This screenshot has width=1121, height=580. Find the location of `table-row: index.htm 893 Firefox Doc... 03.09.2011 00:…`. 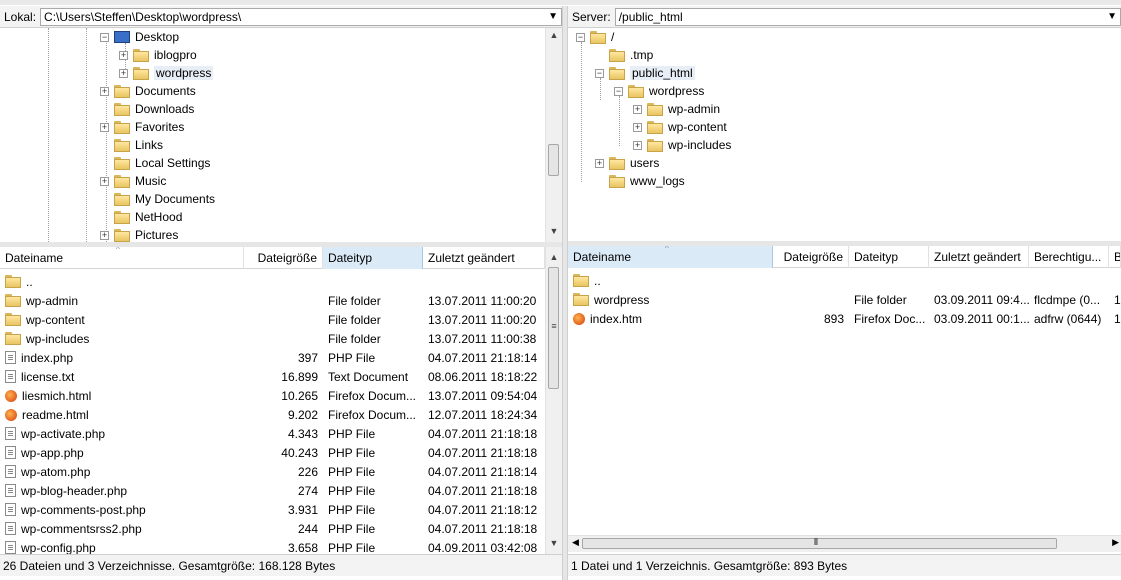

table-row: index.htm 893 Firefox Doc... 03.09.2011 00:… is located at coordinates (844, 318).